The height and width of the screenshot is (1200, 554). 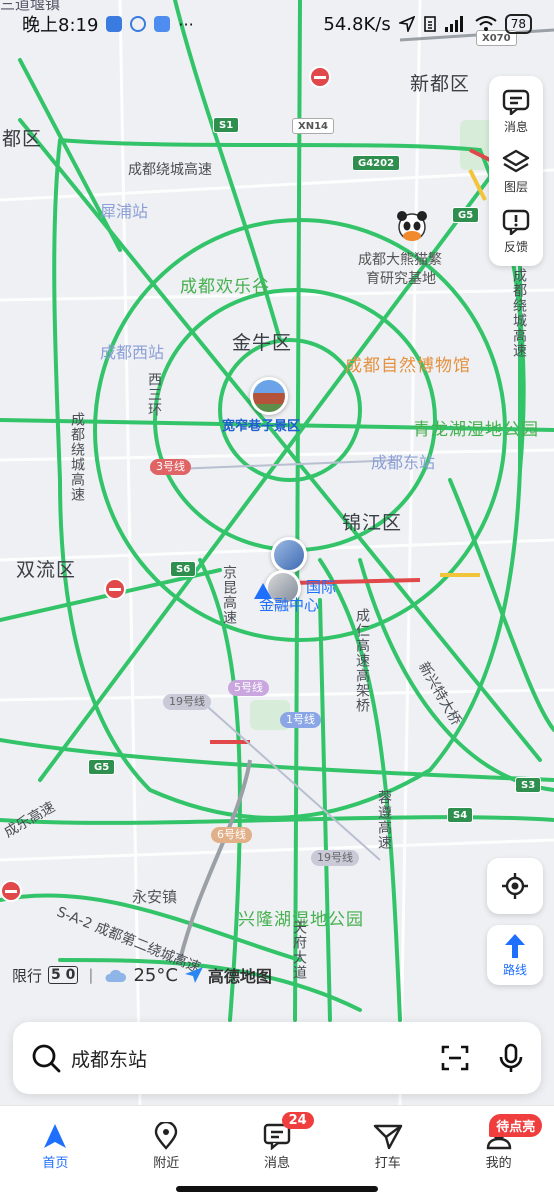 I want to click on tool-message-button: 消息, so click(x=516, y=112).